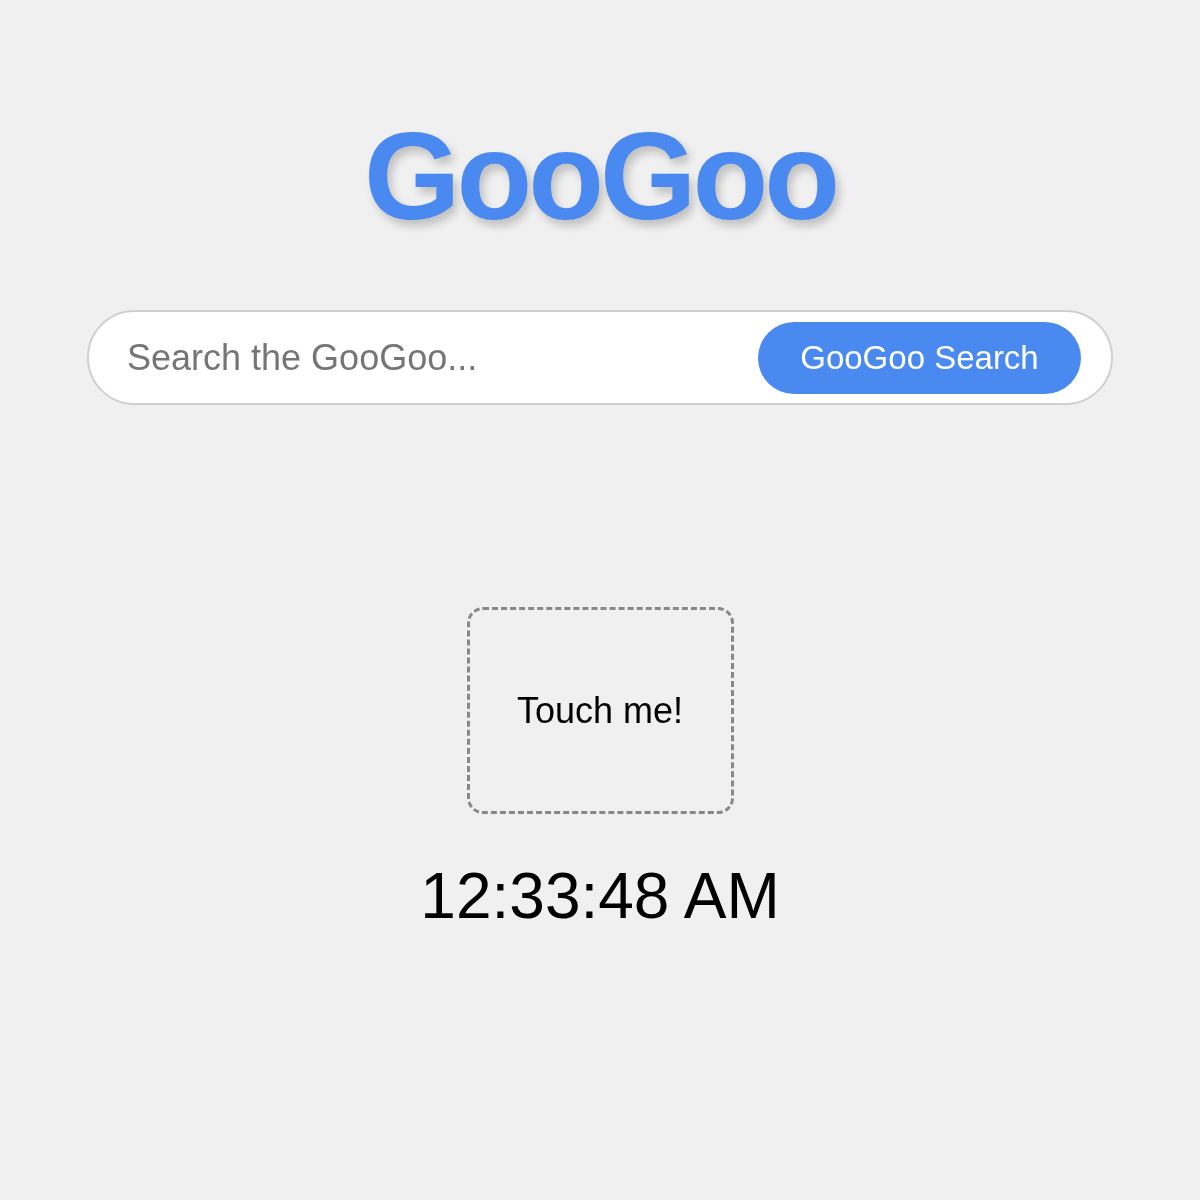 Image resolution: width=1200 pixels, height=1200 pixels. What do you see at coordinates (919, 357) in the screenshot?
I see `search-button: GooGoo Search` at bounding box center [919, 357].